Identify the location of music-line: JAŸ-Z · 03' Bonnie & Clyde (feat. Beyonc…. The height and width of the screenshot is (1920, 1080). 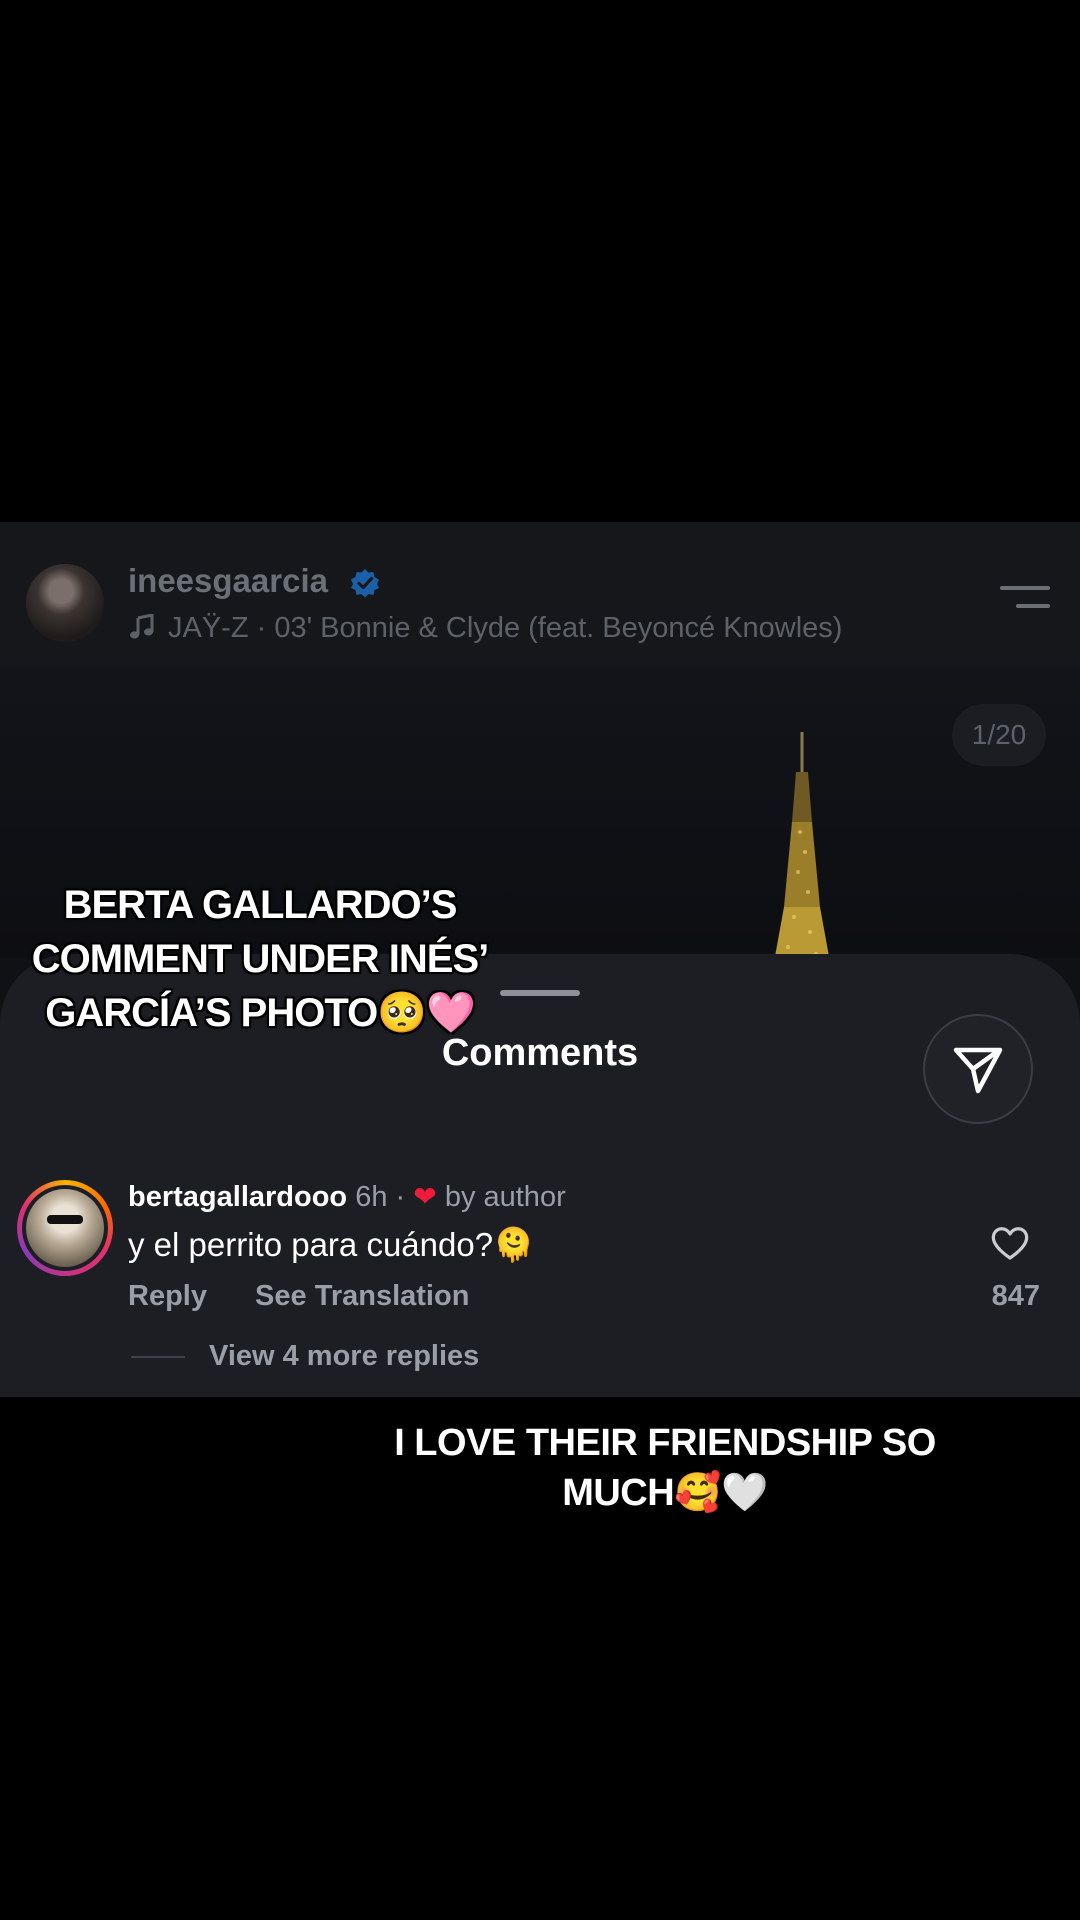
(485, 628).